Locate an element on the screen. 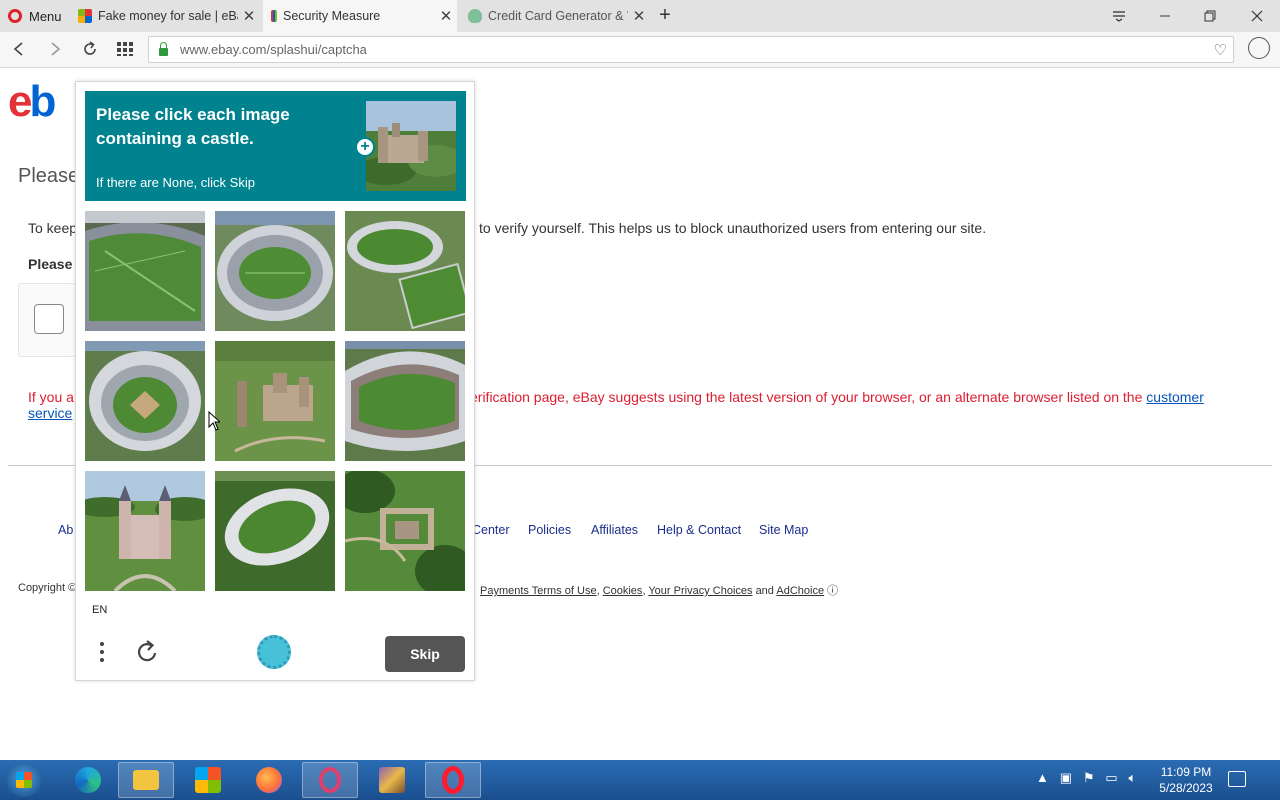 The width and height of the screenshot is (1280, 800). footer-center-link: Center is located at coordinates (491, 530).